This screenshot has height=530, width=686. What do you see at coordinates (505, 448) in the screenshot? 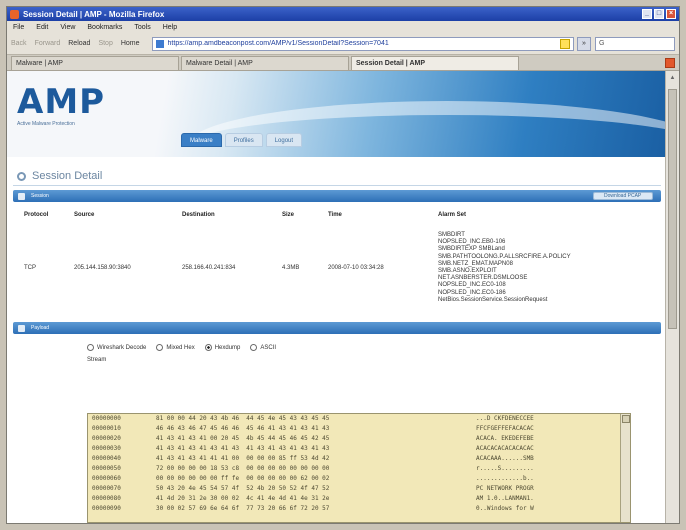
I see `hexdump-ascii: ACACACACACACACAC` at bounding box center [505, 448].